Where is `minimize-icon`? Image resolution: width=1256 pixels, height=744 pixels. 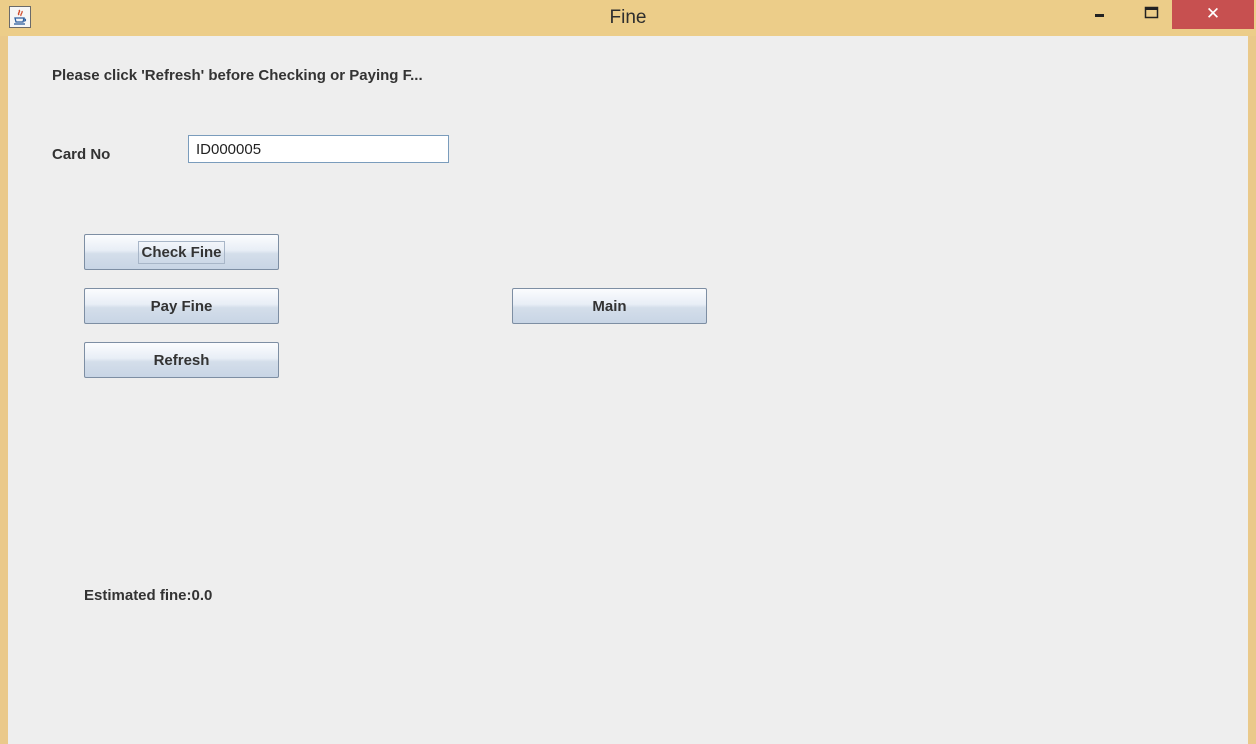 minimize-icon is located at coordinates (1099, 15).